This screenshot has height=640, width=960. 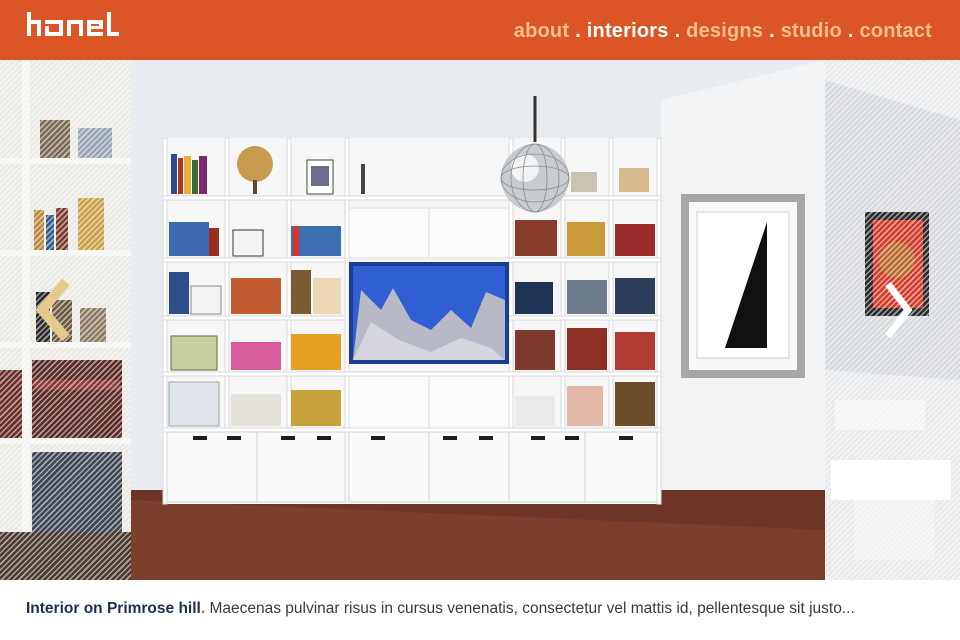 What do you see at coordinates (75, 26) in the screenshot?
I see `brand-logo` at bounding box center [75, 26].